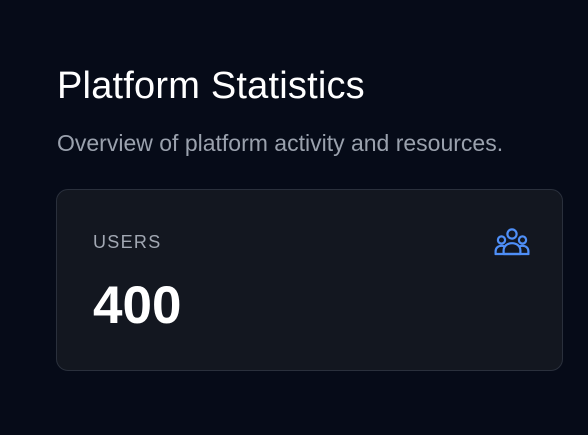  Describe the element at coordinates (137, 305) in the screenshot. I see `stat-value: 400` at that location.